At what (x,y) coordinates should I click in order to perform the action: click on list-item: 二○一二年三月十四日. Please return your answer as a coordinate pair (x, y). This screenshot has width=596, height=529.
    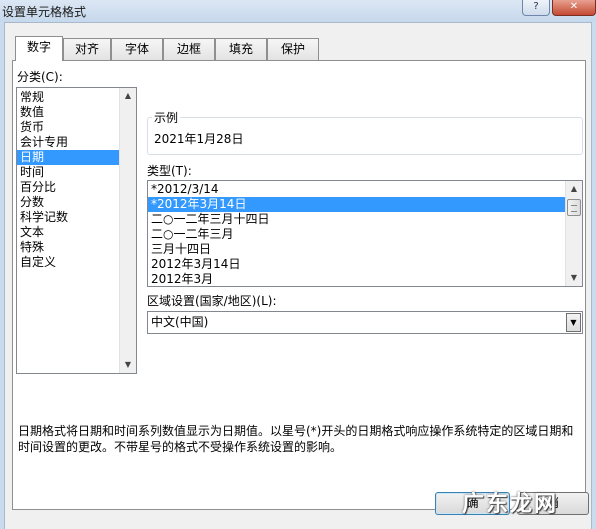
    Looking at the image, I should click on (365, 219).